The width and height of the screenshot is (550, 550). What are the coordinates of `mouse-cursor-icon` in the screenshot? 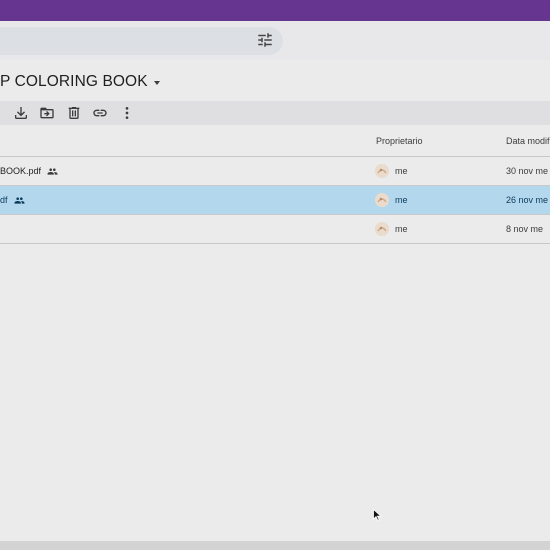 It's located at (377, 515).